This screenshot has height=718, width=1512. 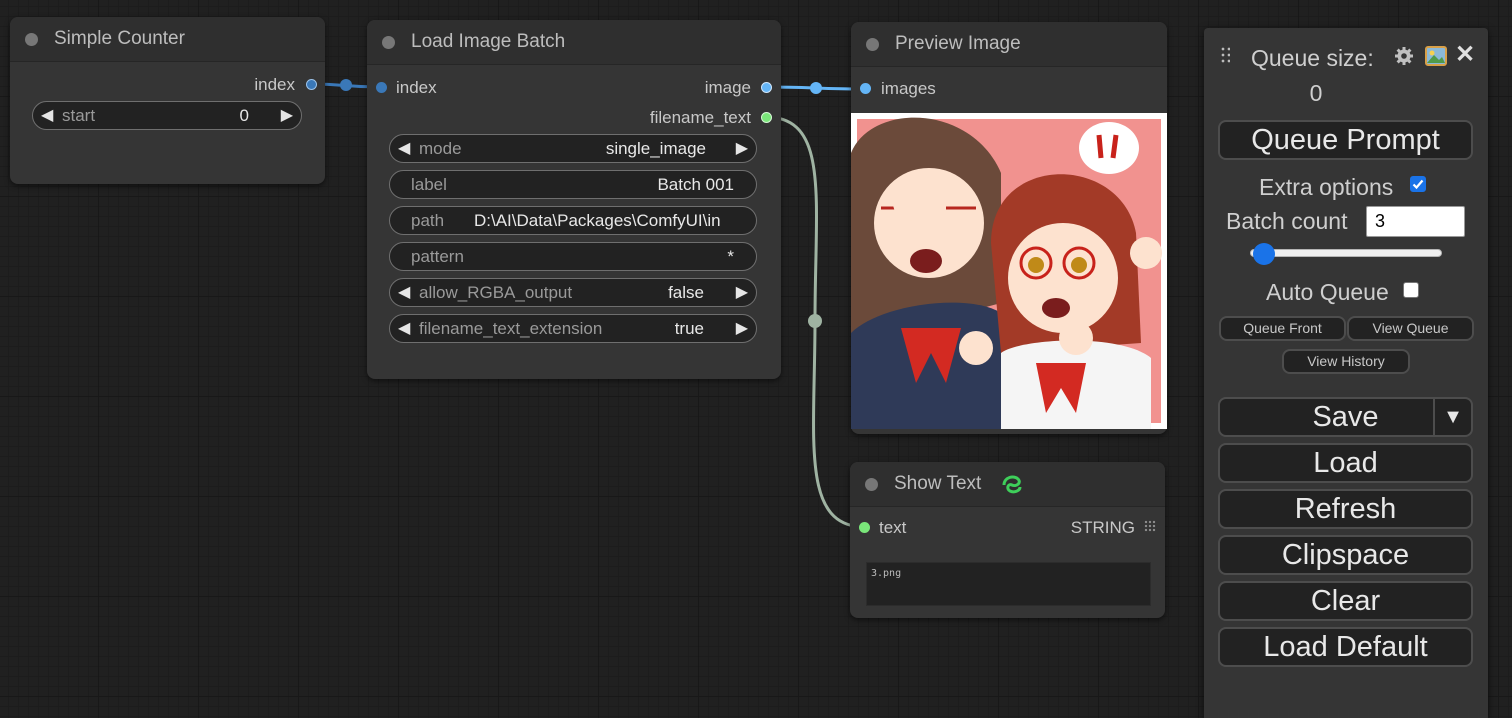 I want to click on output-label-index: index, so click(x=274, y=84).